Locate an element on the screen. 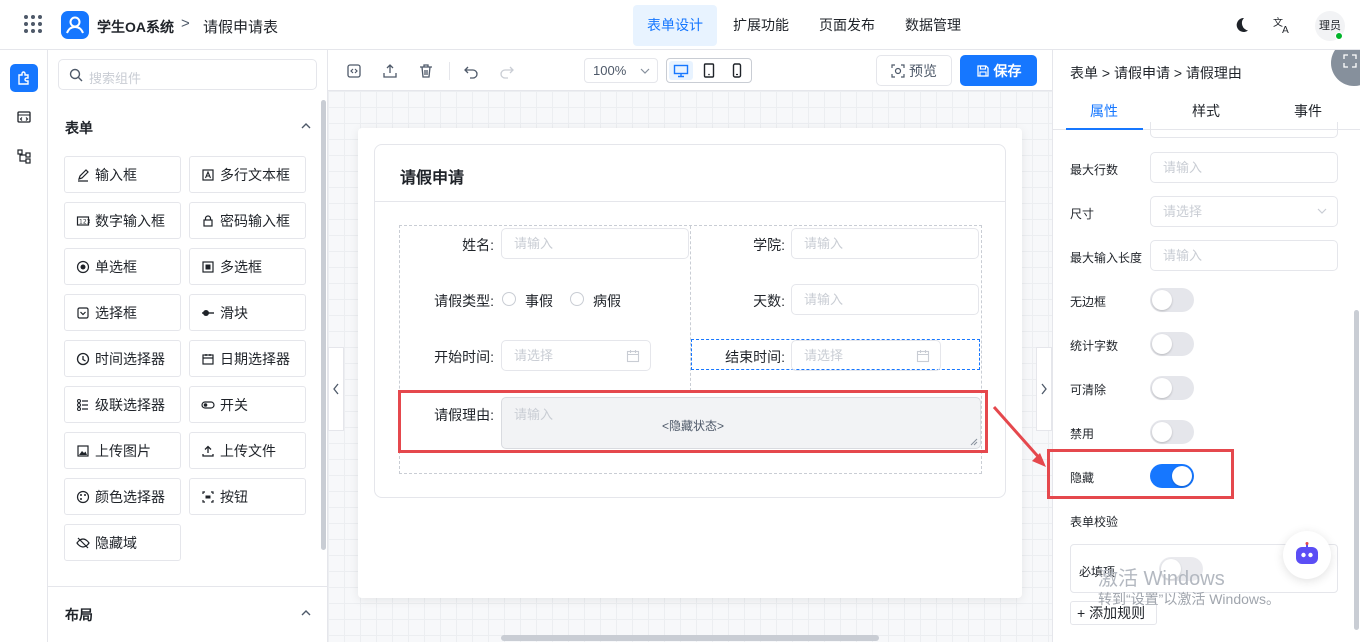 The image size is (1360, 642). trash-icon is located at coordinates (426, 71).